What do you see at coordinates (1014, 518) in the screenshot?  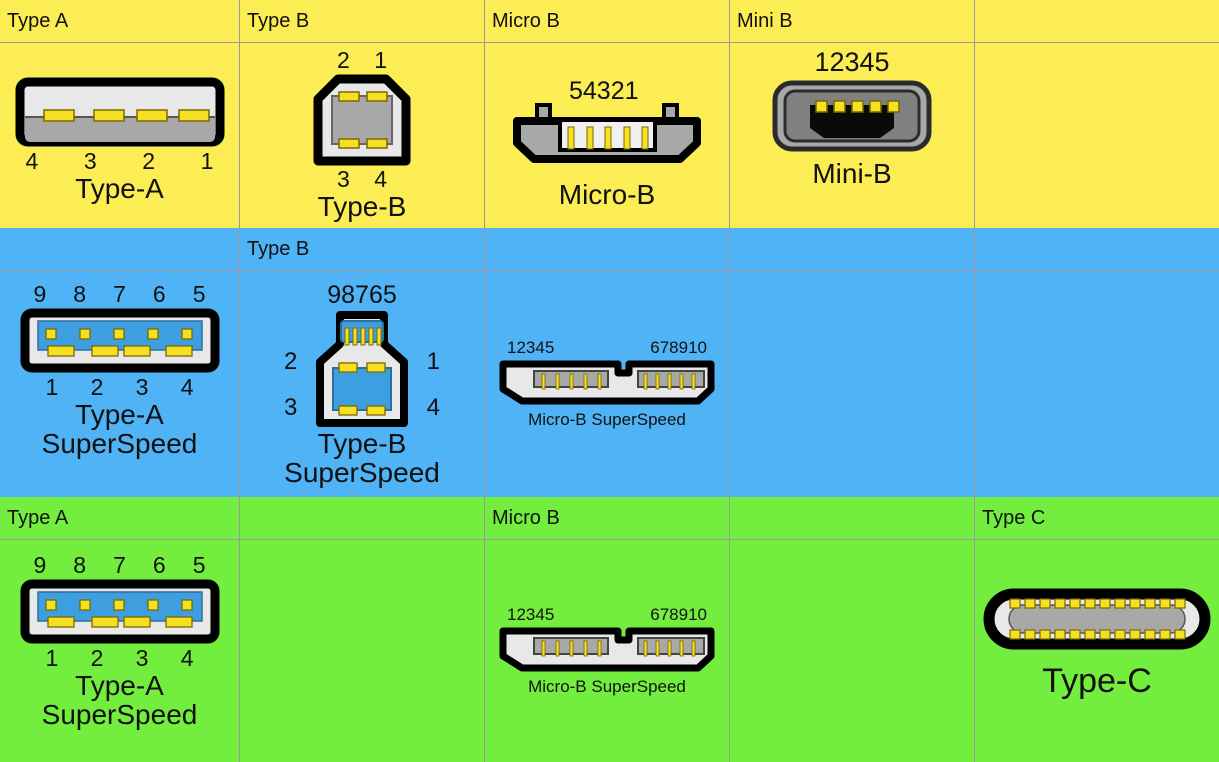 I see `usb31-header-label-5: Type C` at bounding box center [1014, 518].